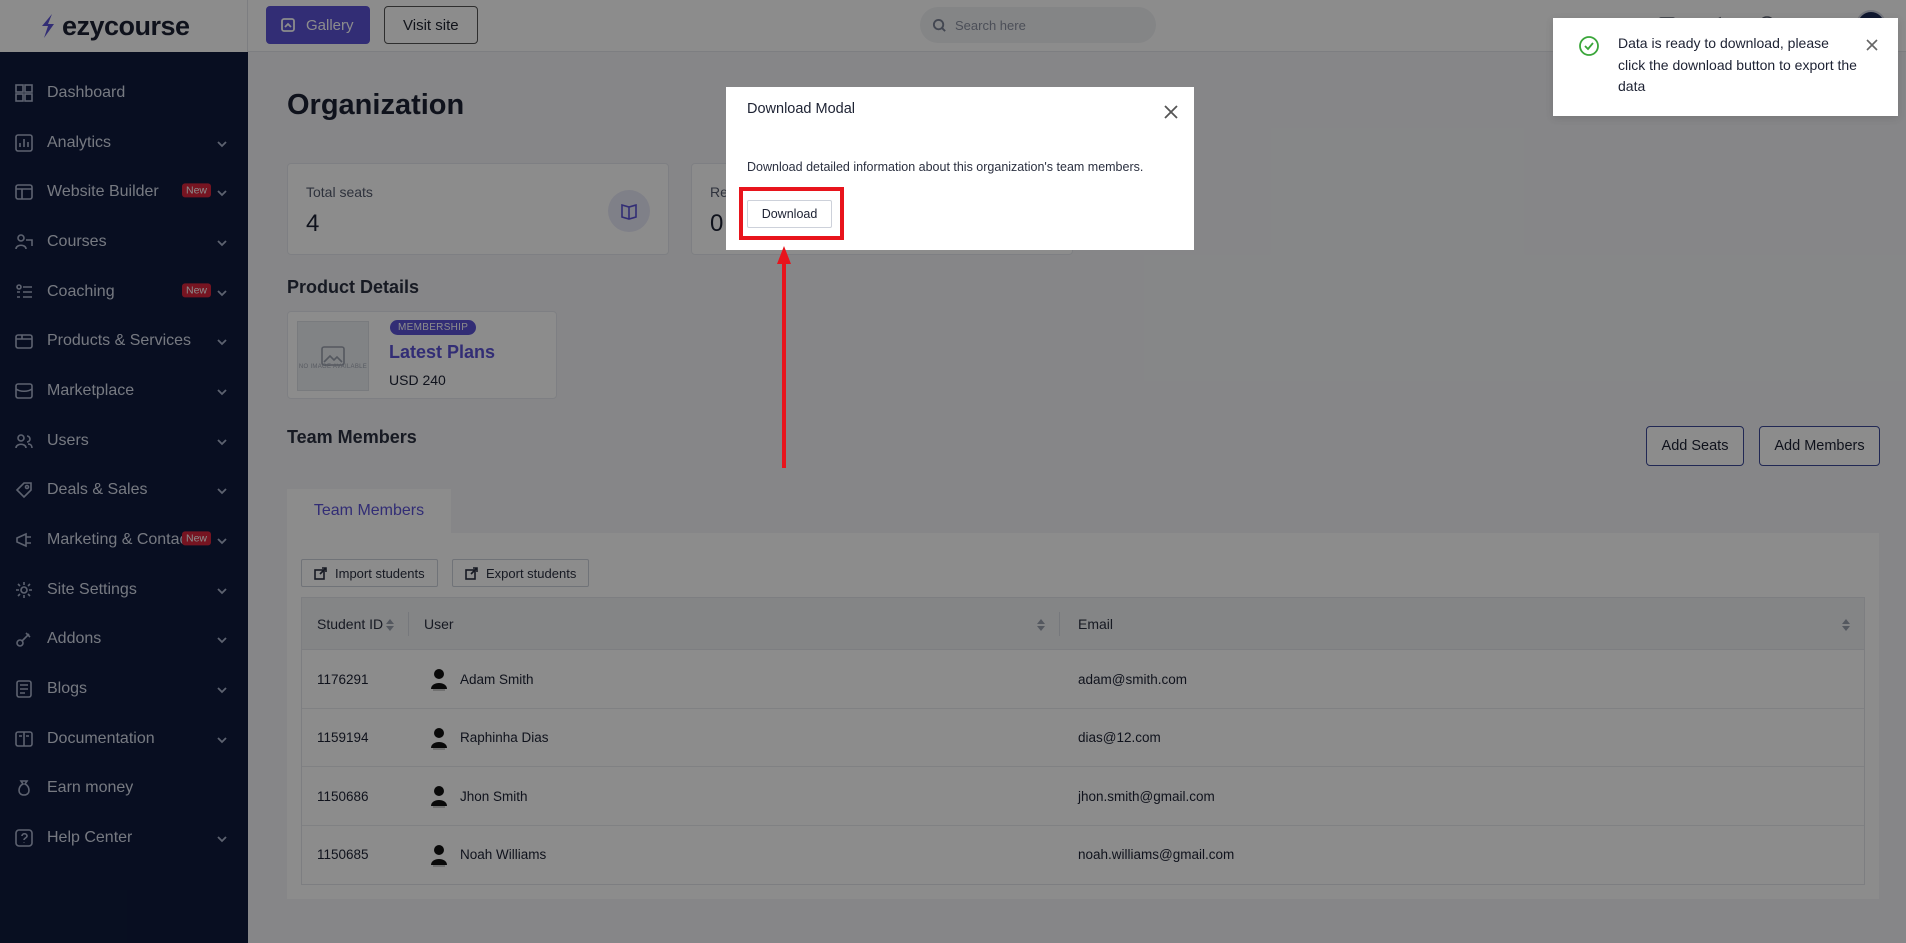  What do you see at coordinates (784, 357) in the screenshot?
I see `arrow-up-icon` at bounding box center [784, 357].